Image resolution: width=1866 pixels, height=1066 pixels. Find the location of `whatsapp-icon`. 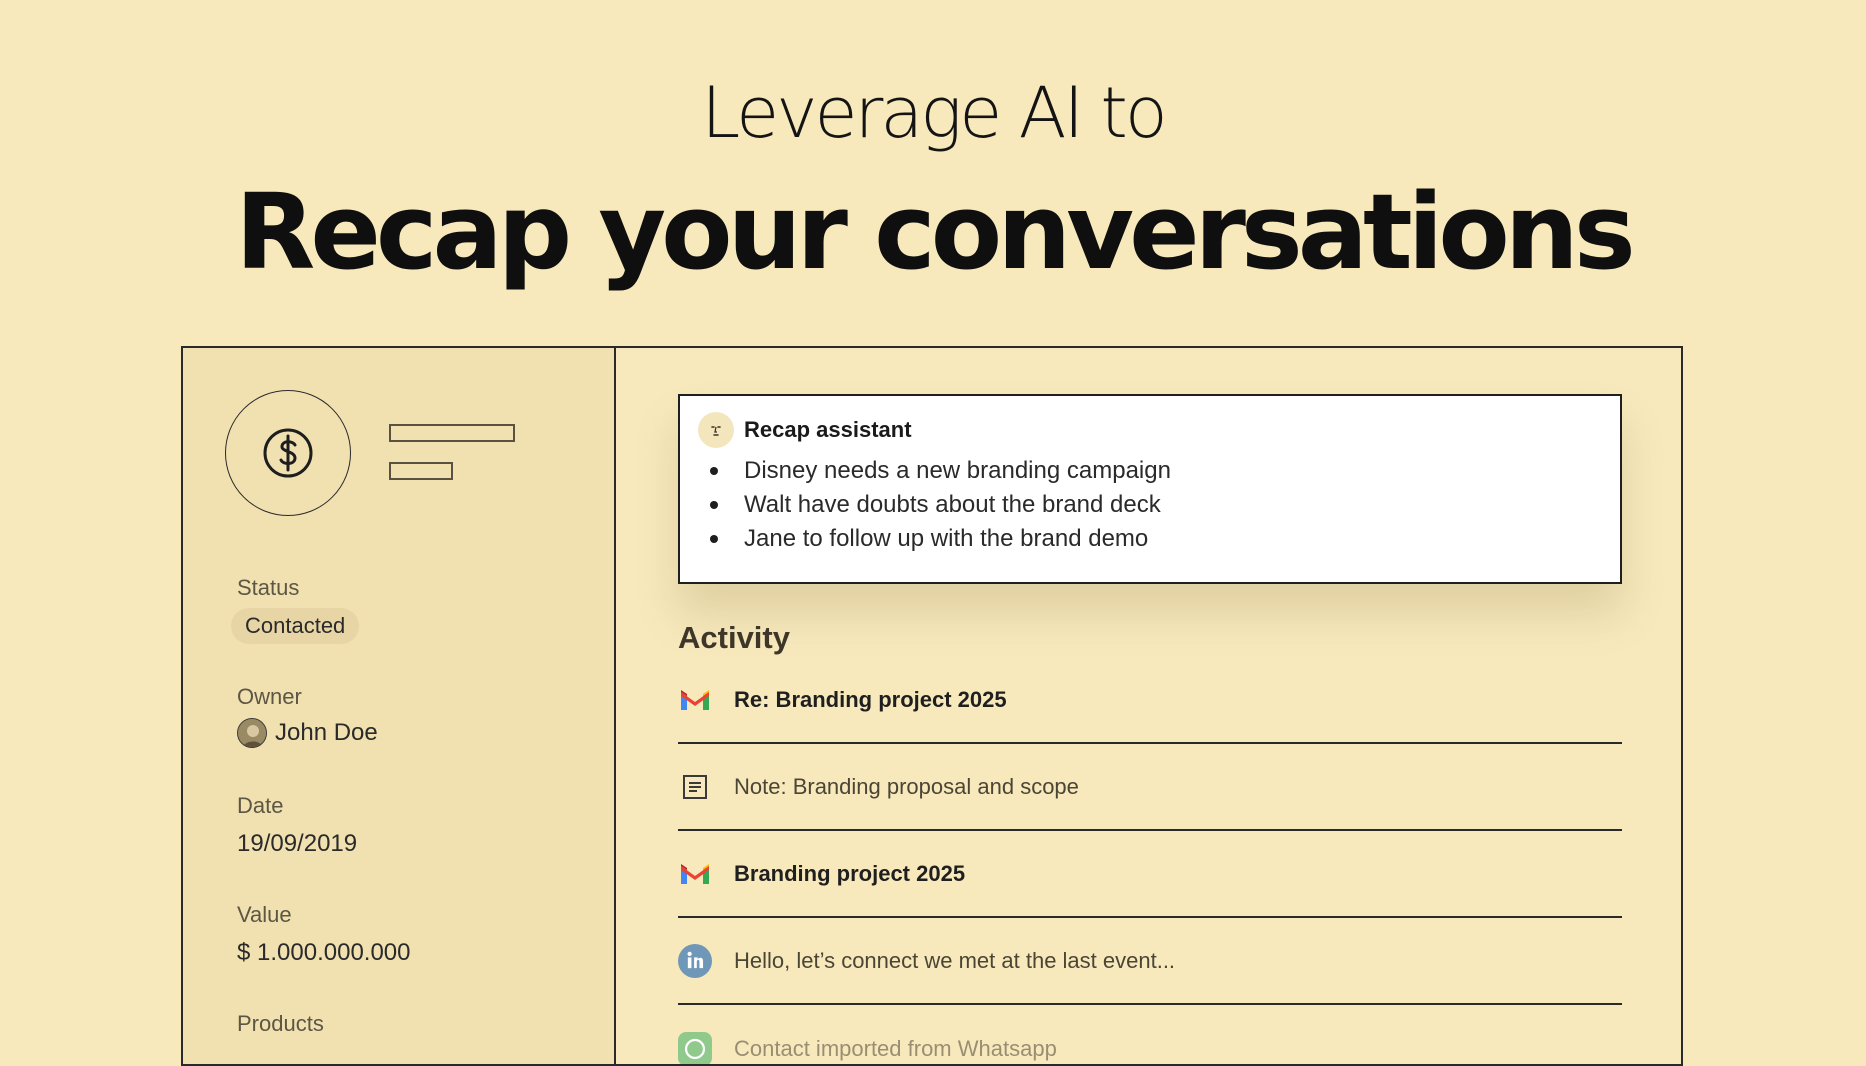

whatsapp-icon is located at coordinates (695, 1047).